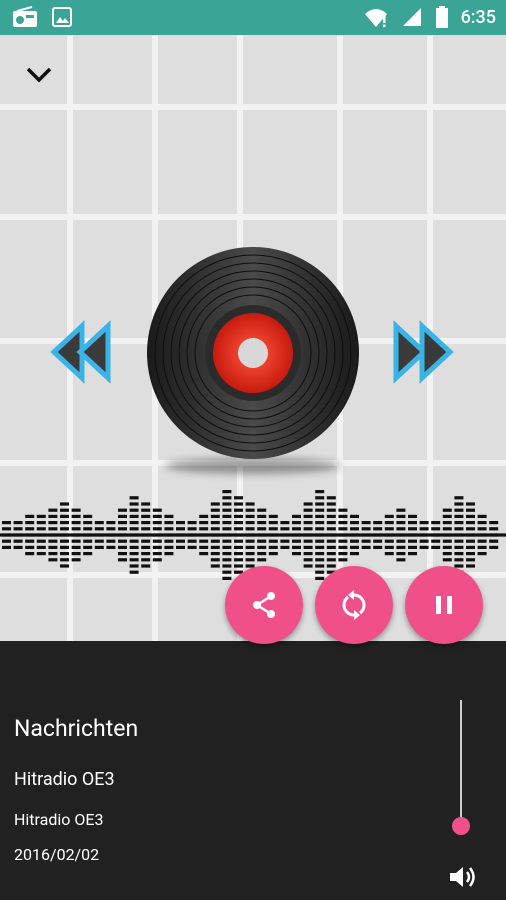 Image resolution: width=506 pixels, height=900 pixels. What do you see at coordinates (441, 17) in the screenshot?
I see `battery-icon` at bounding box center [441, 17].